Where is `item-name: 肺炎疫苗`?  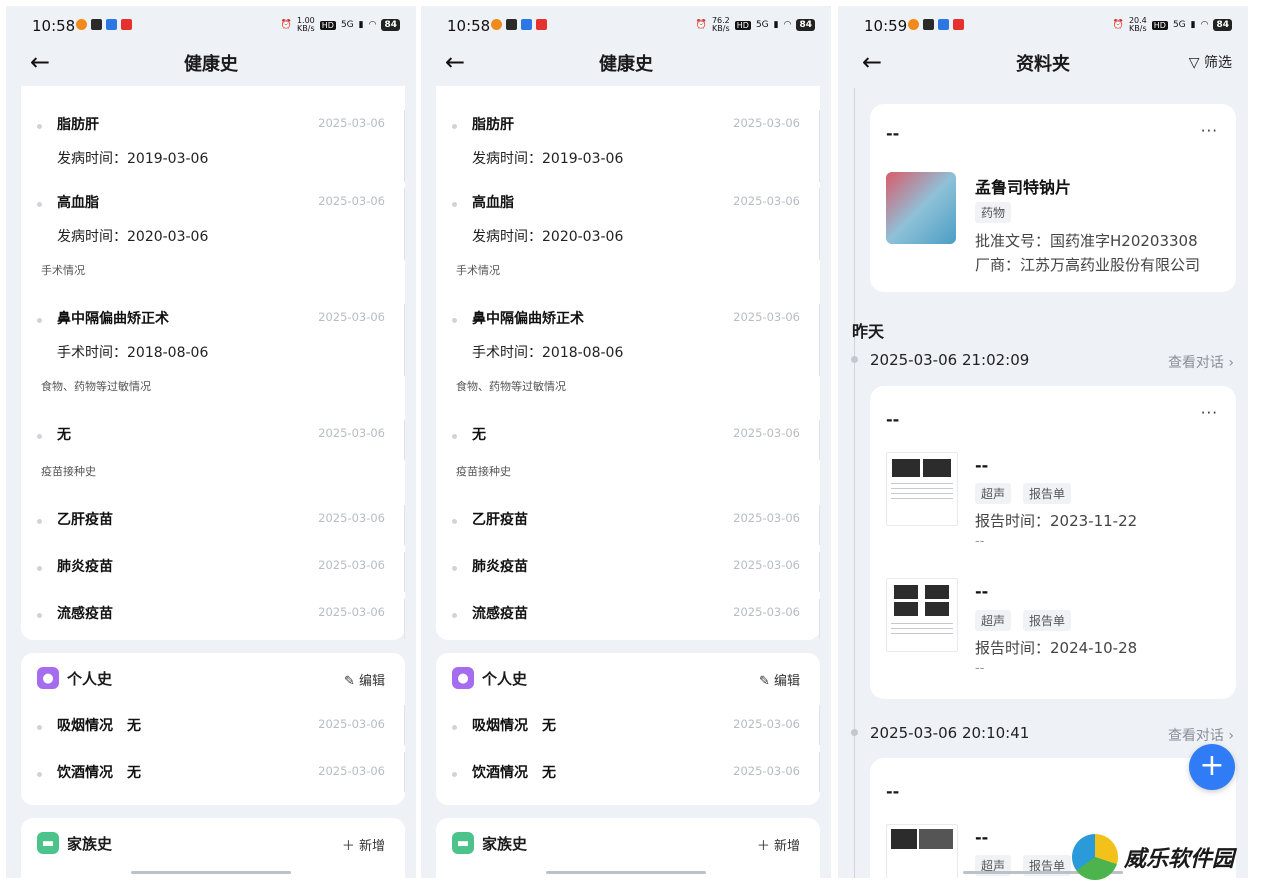
item-name: 肺炎疫苗 is located at coordinates (500, 567).